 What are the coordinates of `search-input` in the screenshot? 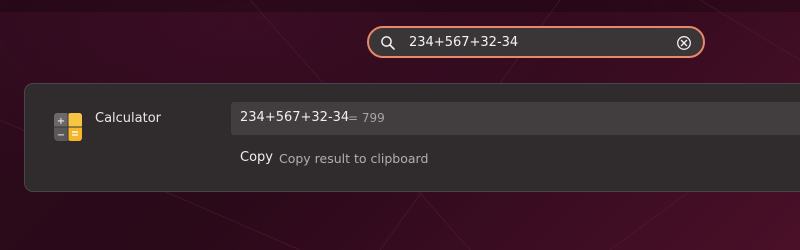 It's located at (539, 42).